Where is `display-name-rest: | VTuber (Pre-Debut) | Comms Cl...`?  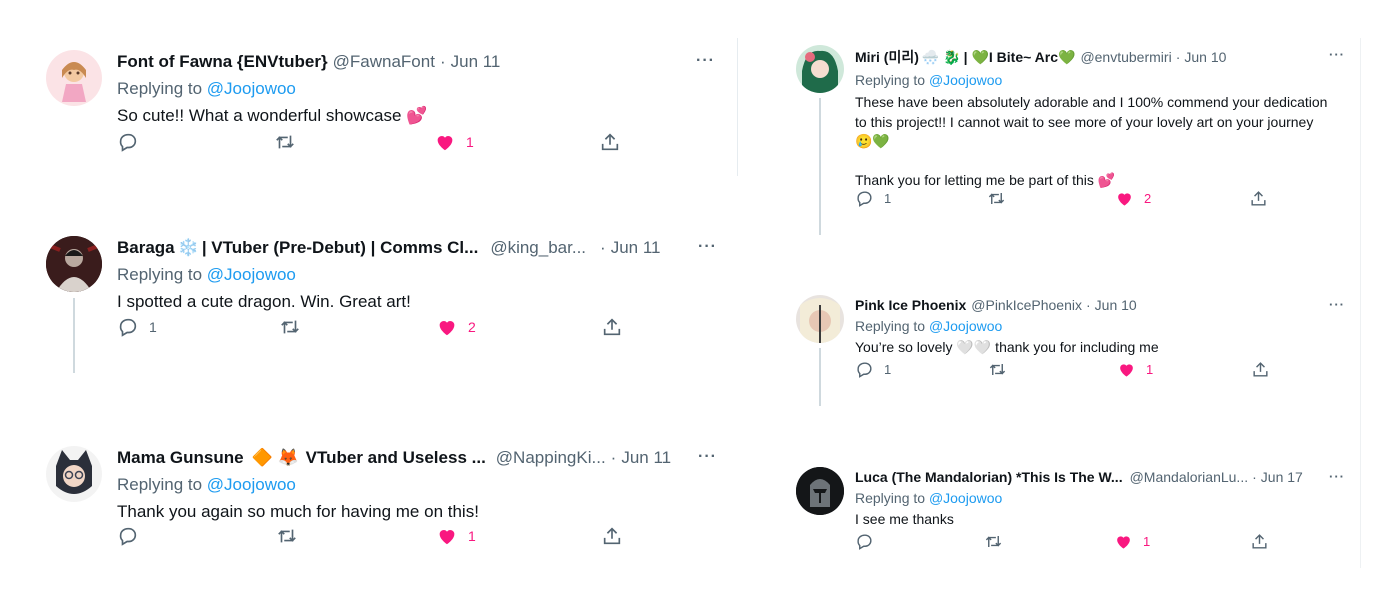 display-name-rest: | VTuber (Pre-Debut) | Comms Cl... is located at coordinates (340, 248).